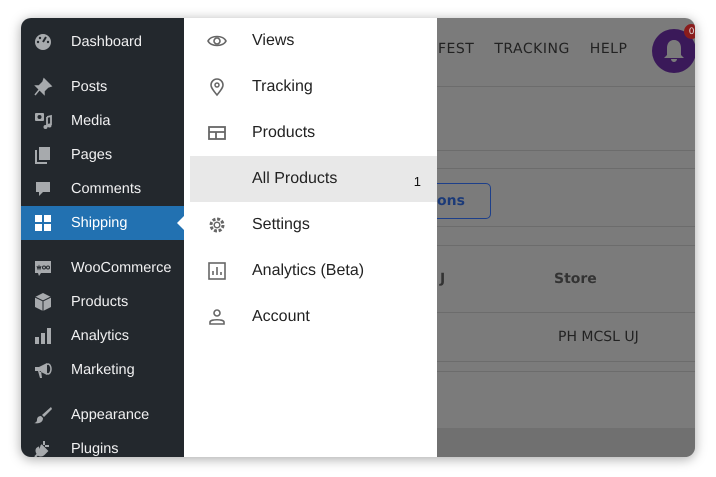 This screenshot has height=477, width=716. Describe the element at coordinates (102, 302) in the screenshot. I see `sidebar-item: Products` at that location.